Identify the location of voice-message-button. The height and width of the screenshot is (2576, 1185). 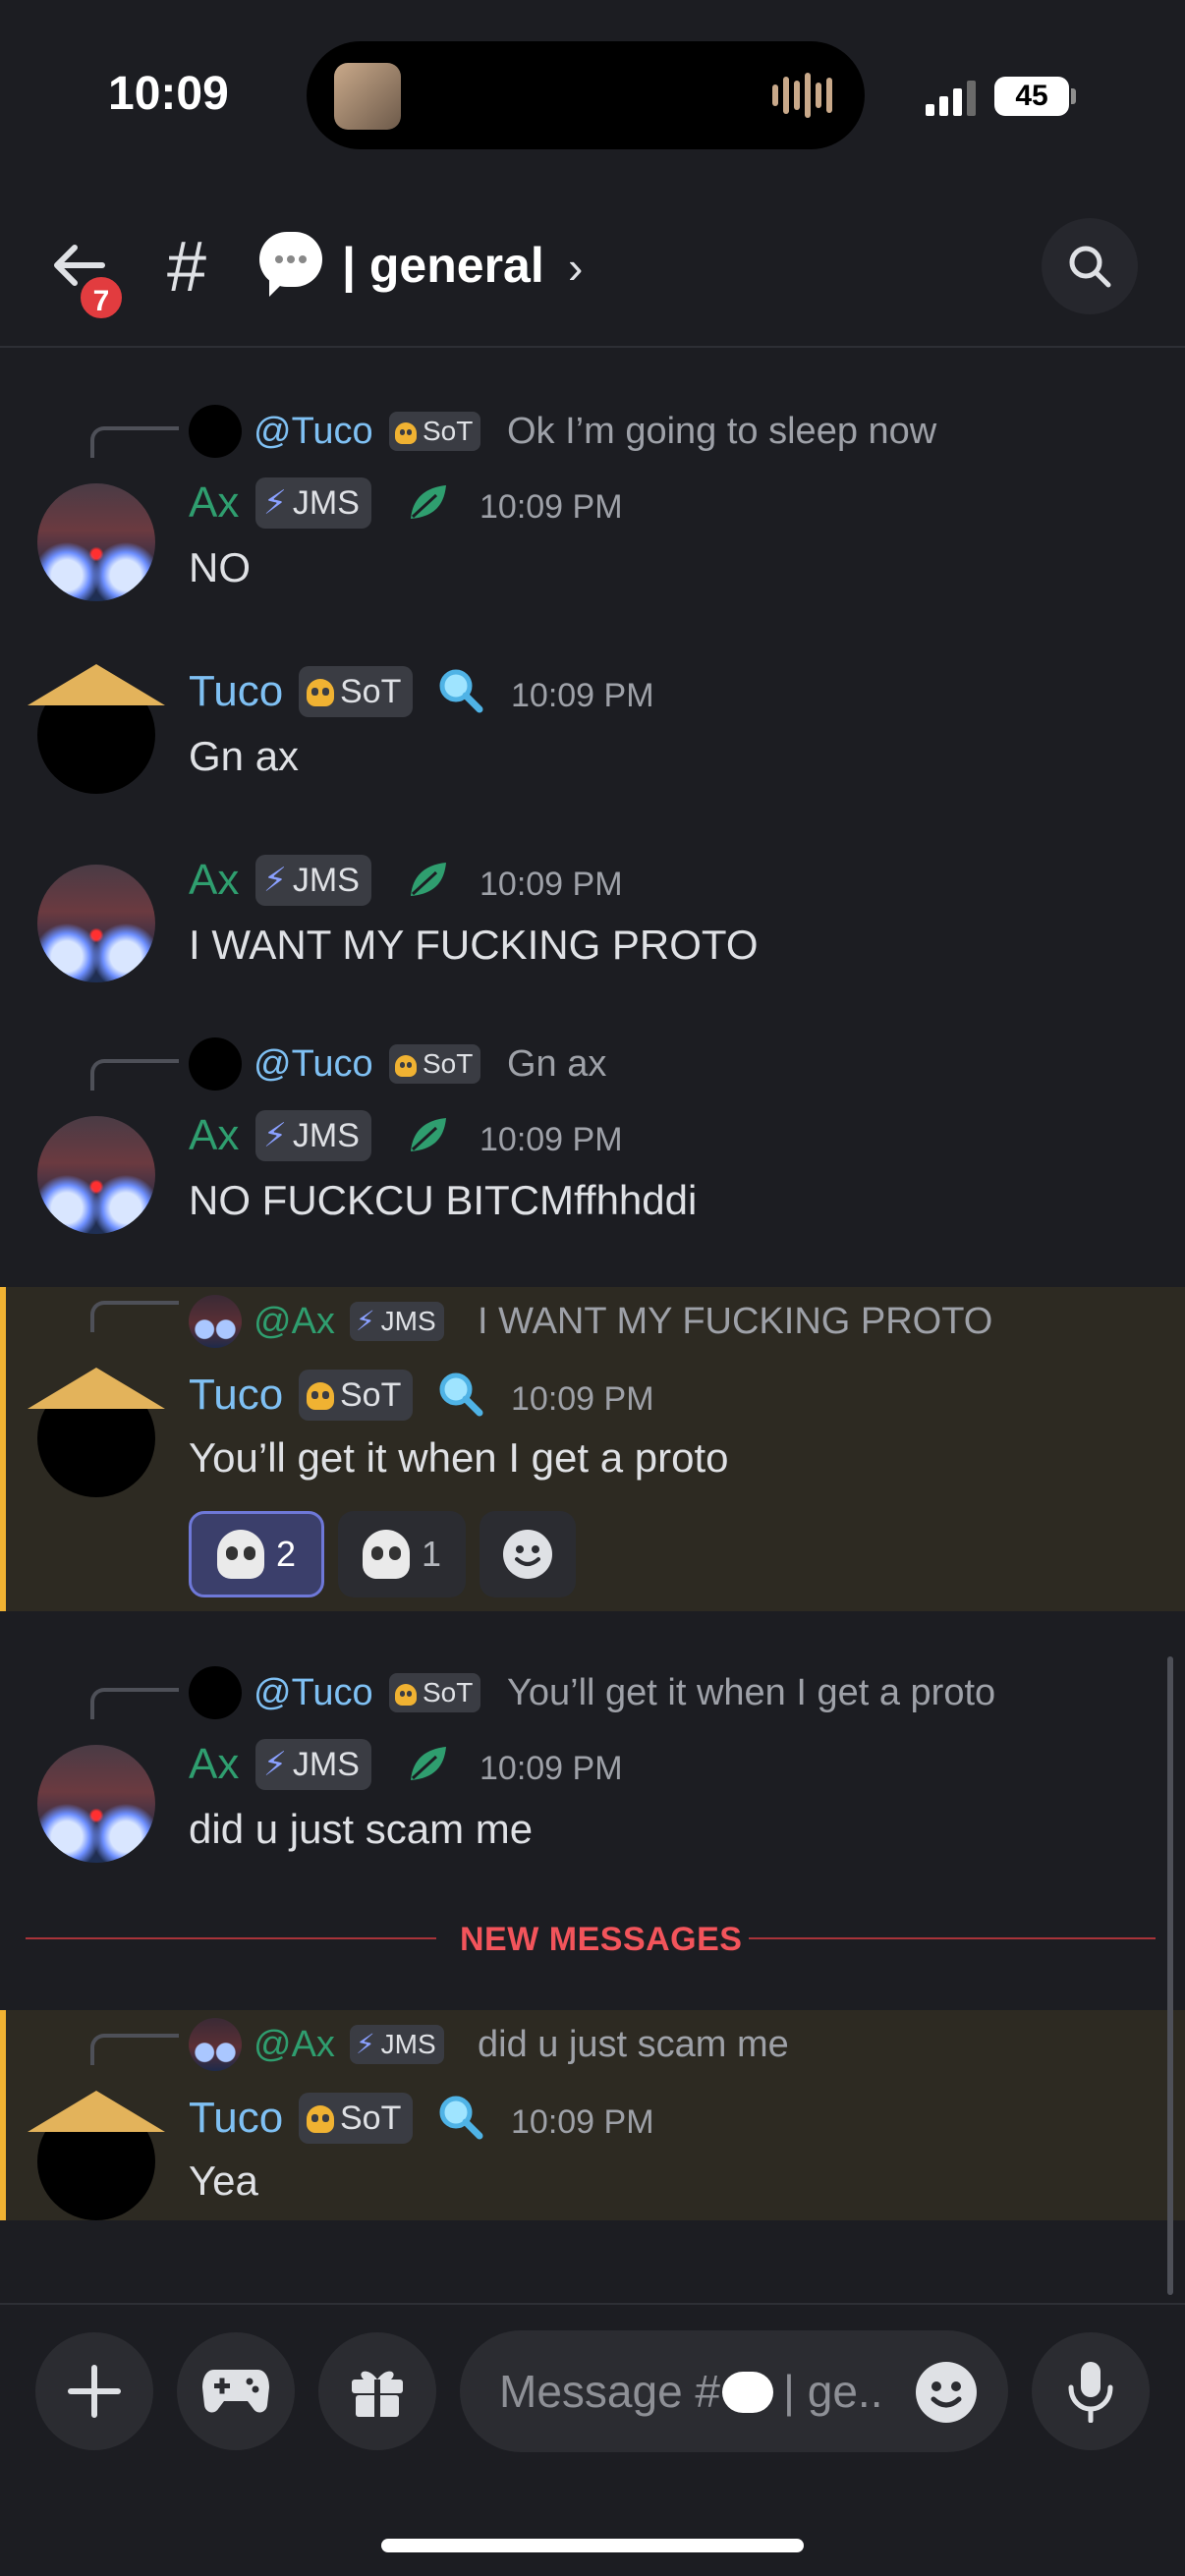
(1091, 2391).